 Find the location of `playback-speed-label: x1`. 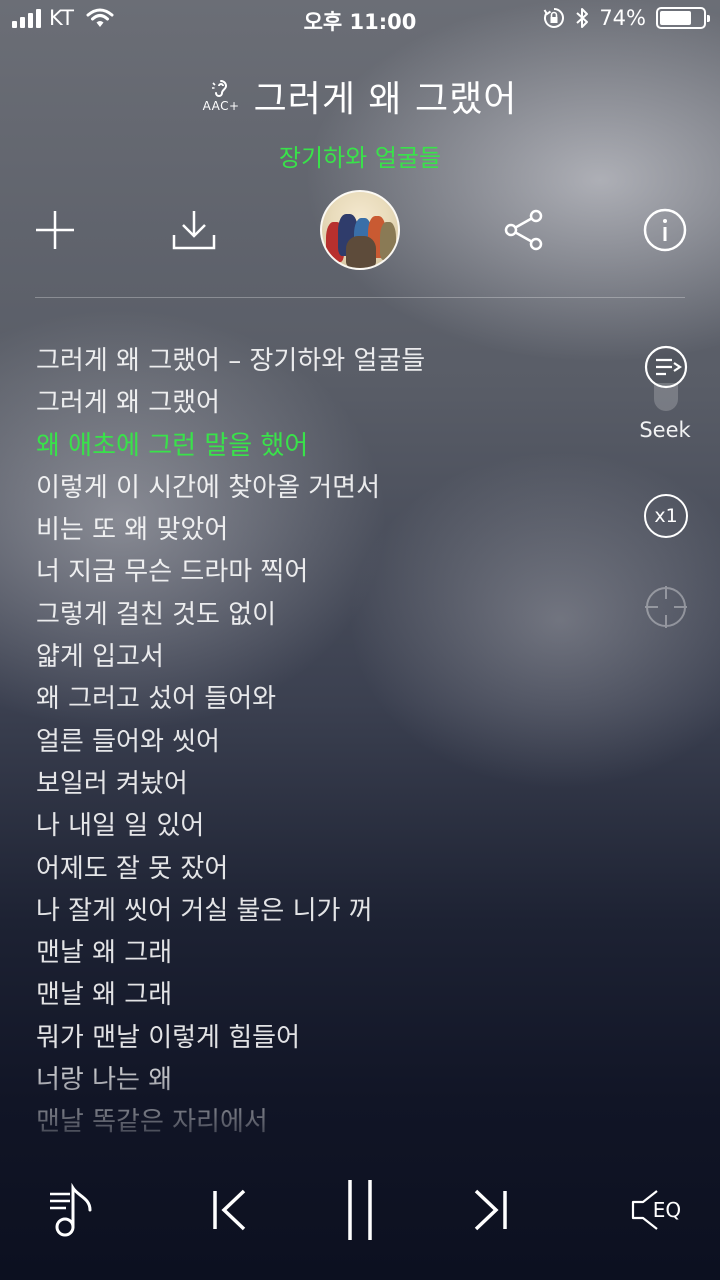

playback-speed-label: x1 is located at coordinates (666, 516).